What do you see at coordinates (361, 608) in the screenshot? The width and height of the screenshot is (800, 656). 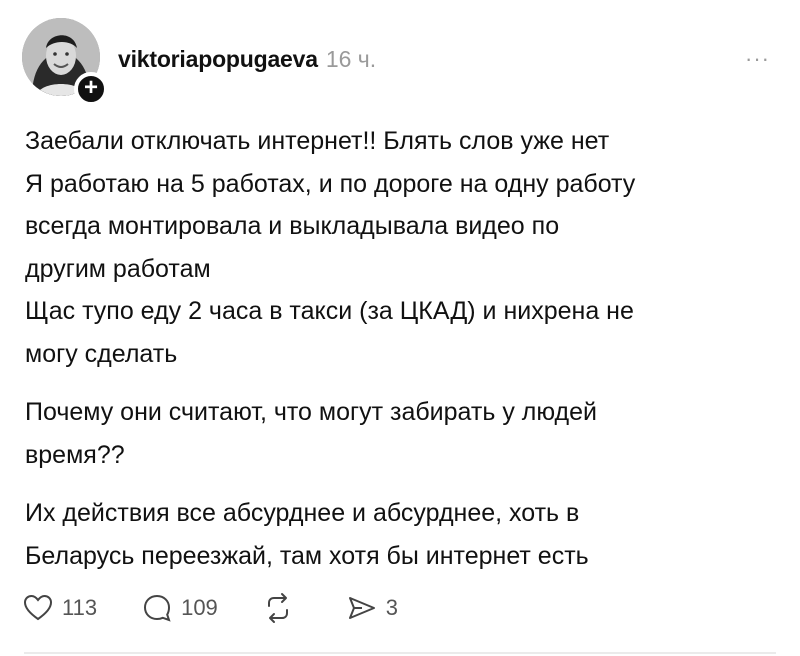 I see `send-icon` at bounding box center [361, 608].